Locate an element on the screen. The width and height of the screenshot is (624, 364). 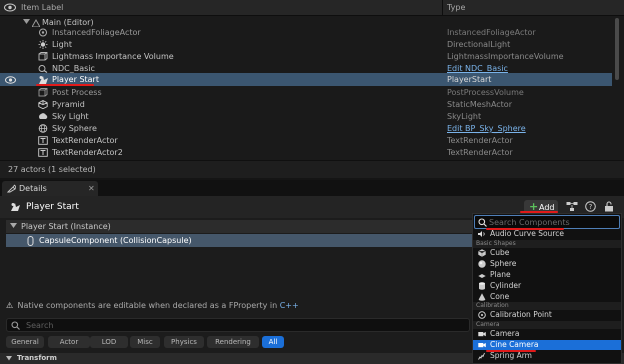
menu-item-label: Cylinder is located at coordinates (506, 285).